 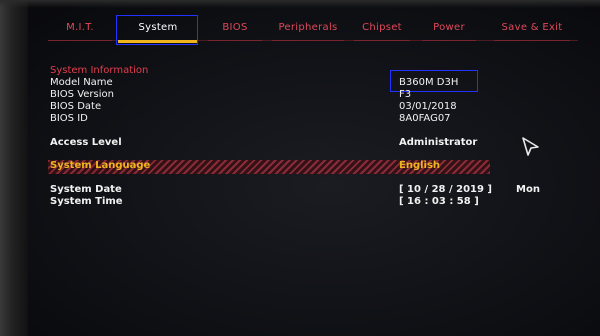 I want to click on system-language-value: English, so click(x=419, y=165).